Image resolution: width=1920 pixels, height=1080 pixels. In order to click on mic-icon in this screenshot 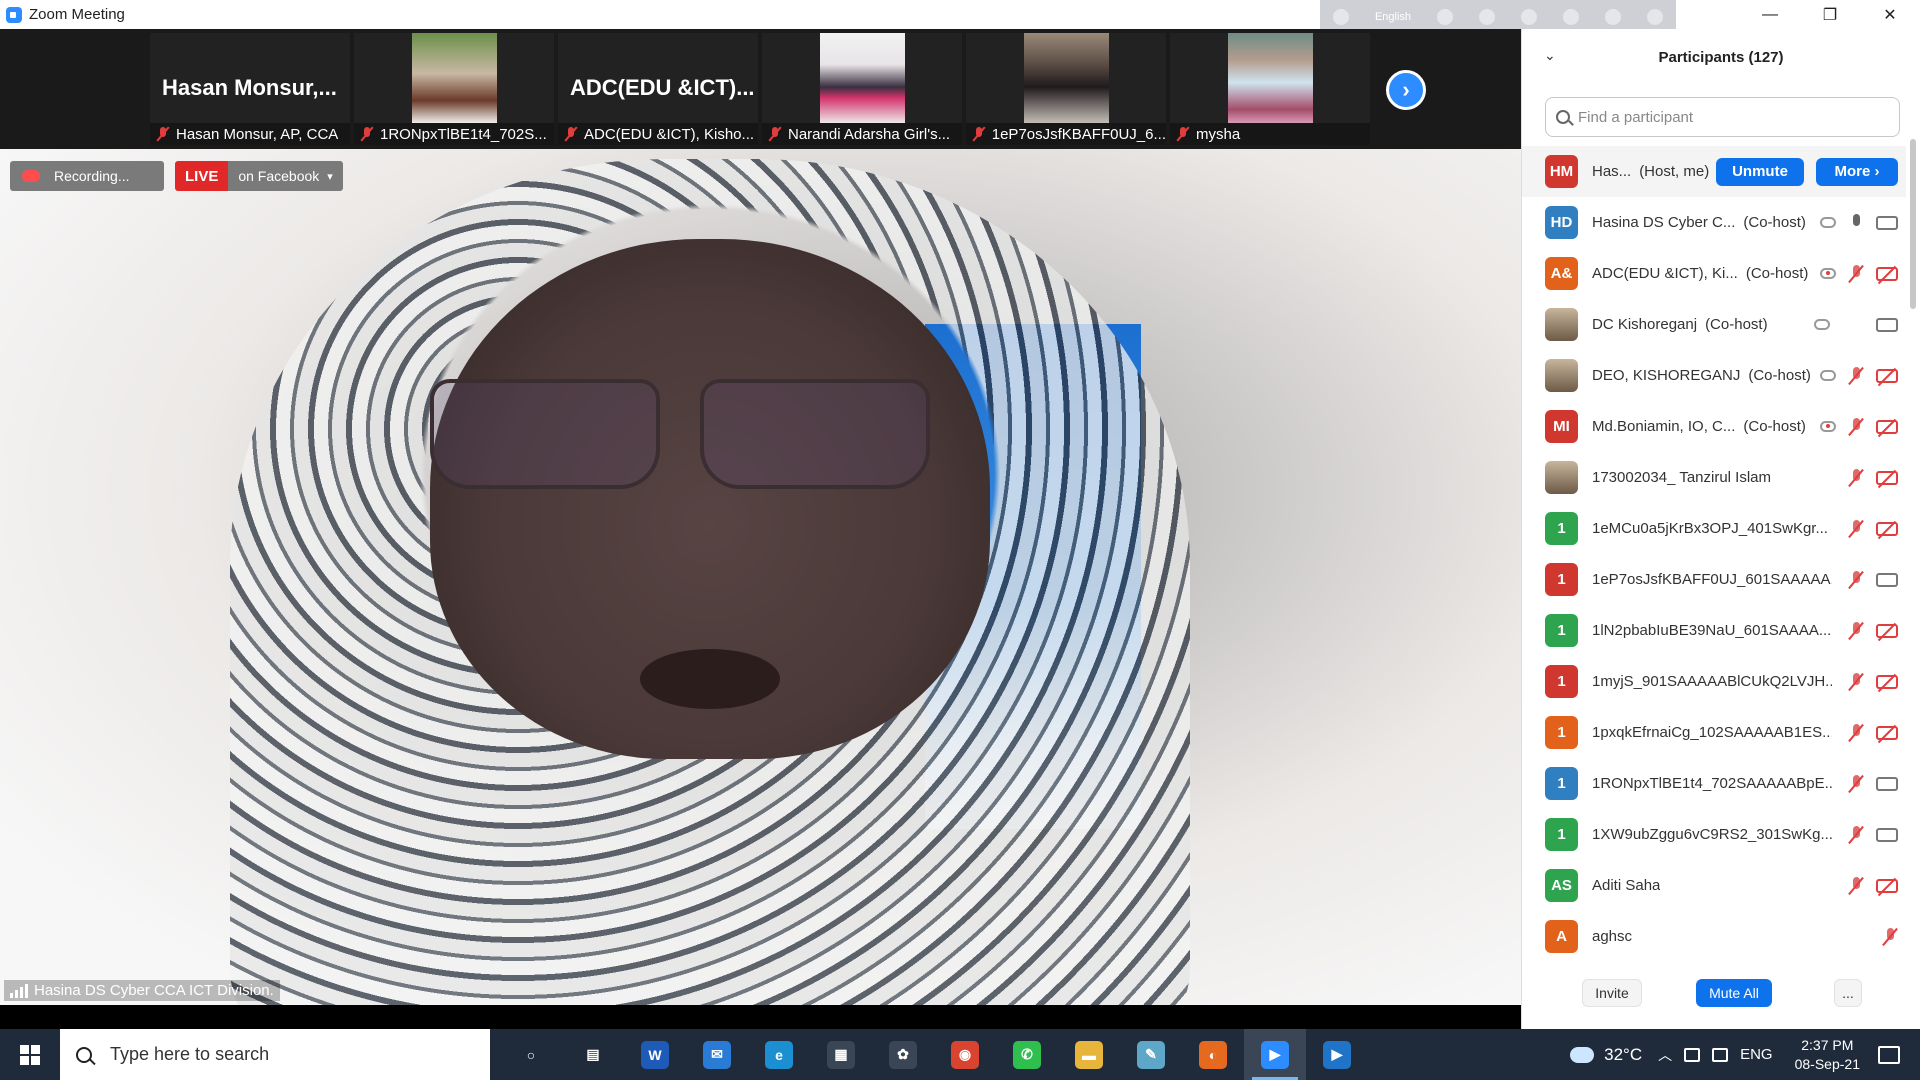, I will do `click(1856, 223)`.